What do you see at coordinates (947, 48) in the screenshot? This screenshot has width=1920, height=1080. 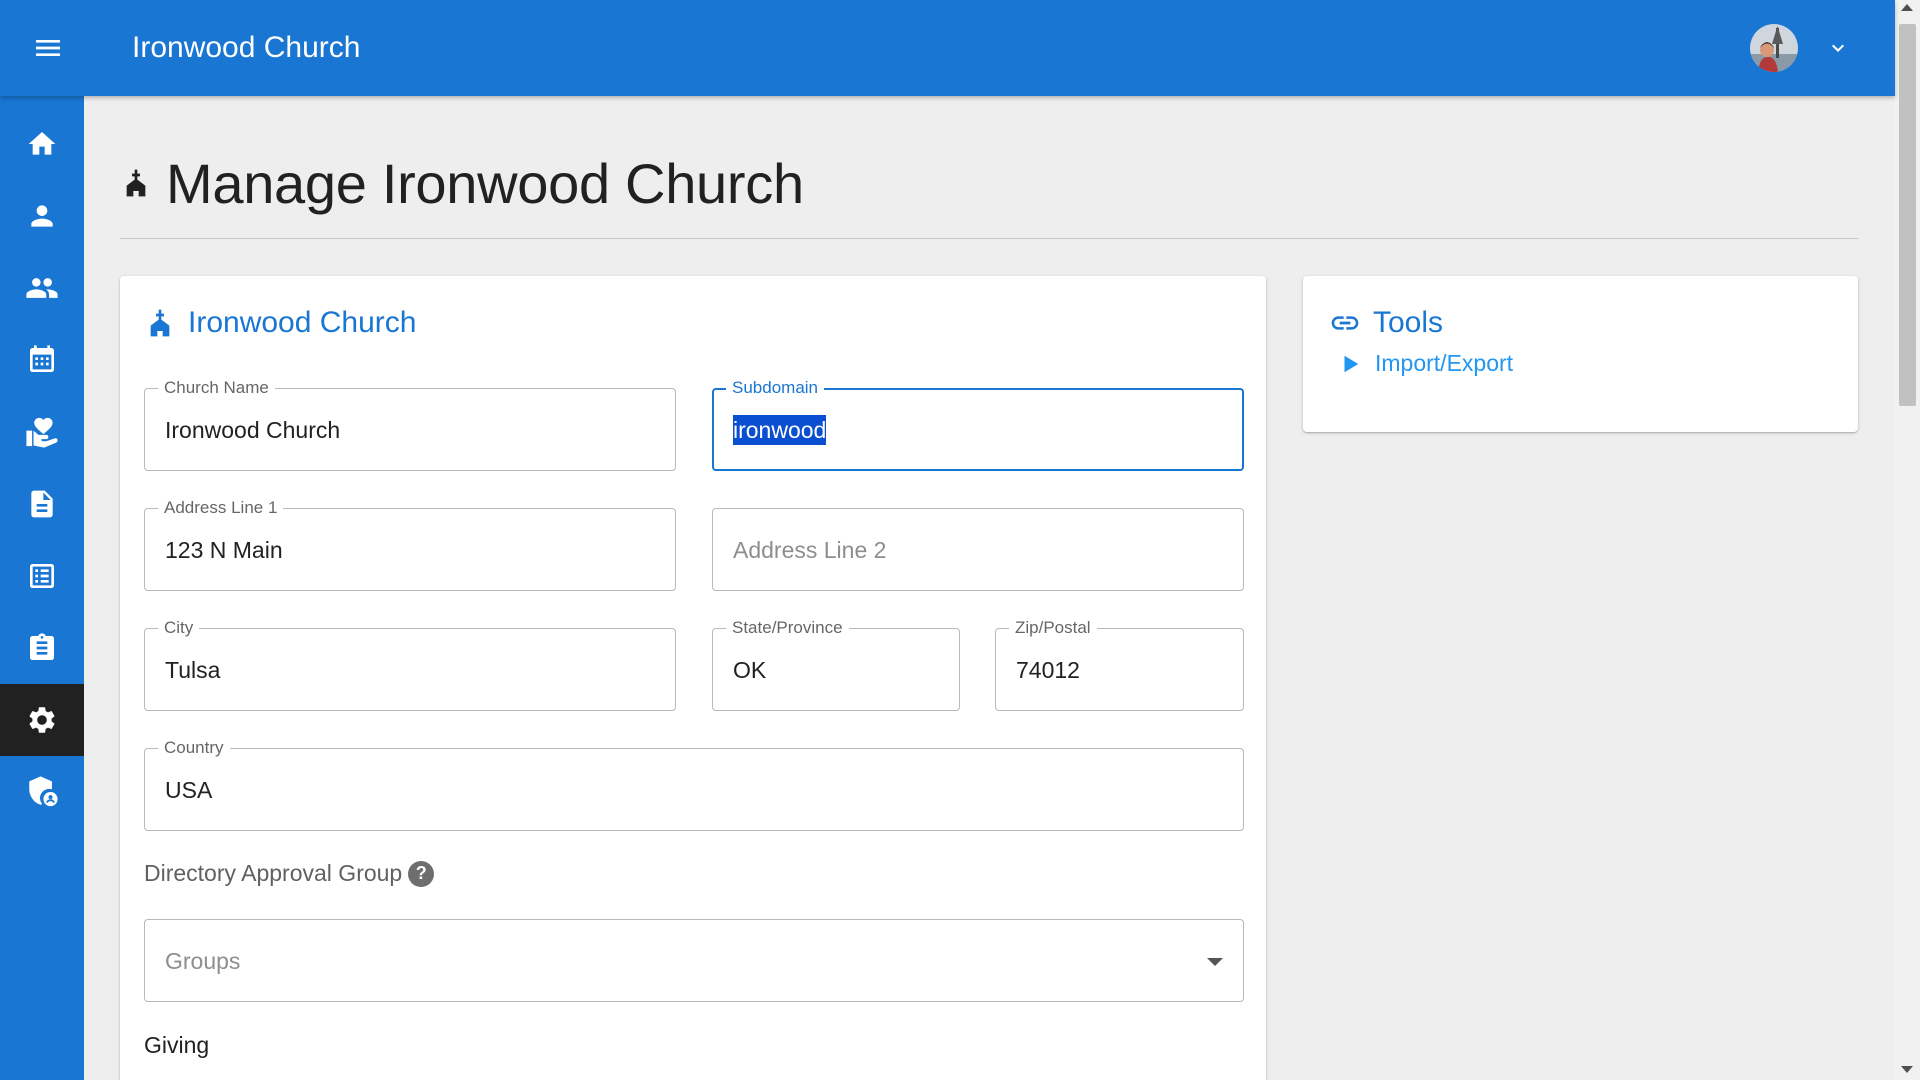 I see `app-bar: Ironwood Church` at bounding box center [947, 48].